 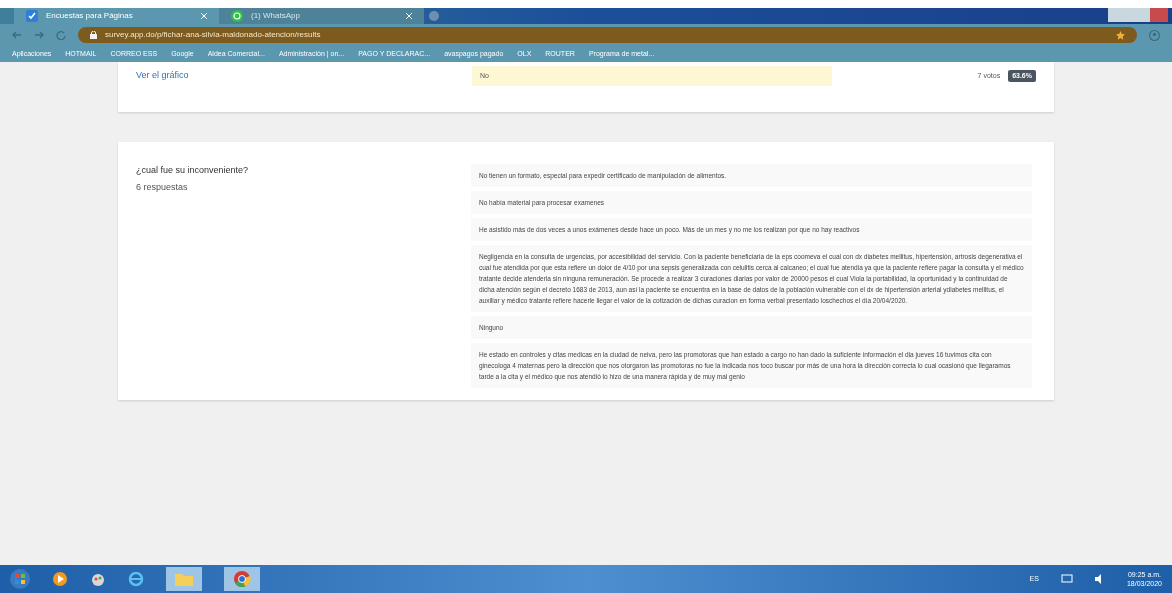 What do you see at coordinates (242, 579) in the screenshot?
I see `chrome-icon` at bounding box center [242, 579].